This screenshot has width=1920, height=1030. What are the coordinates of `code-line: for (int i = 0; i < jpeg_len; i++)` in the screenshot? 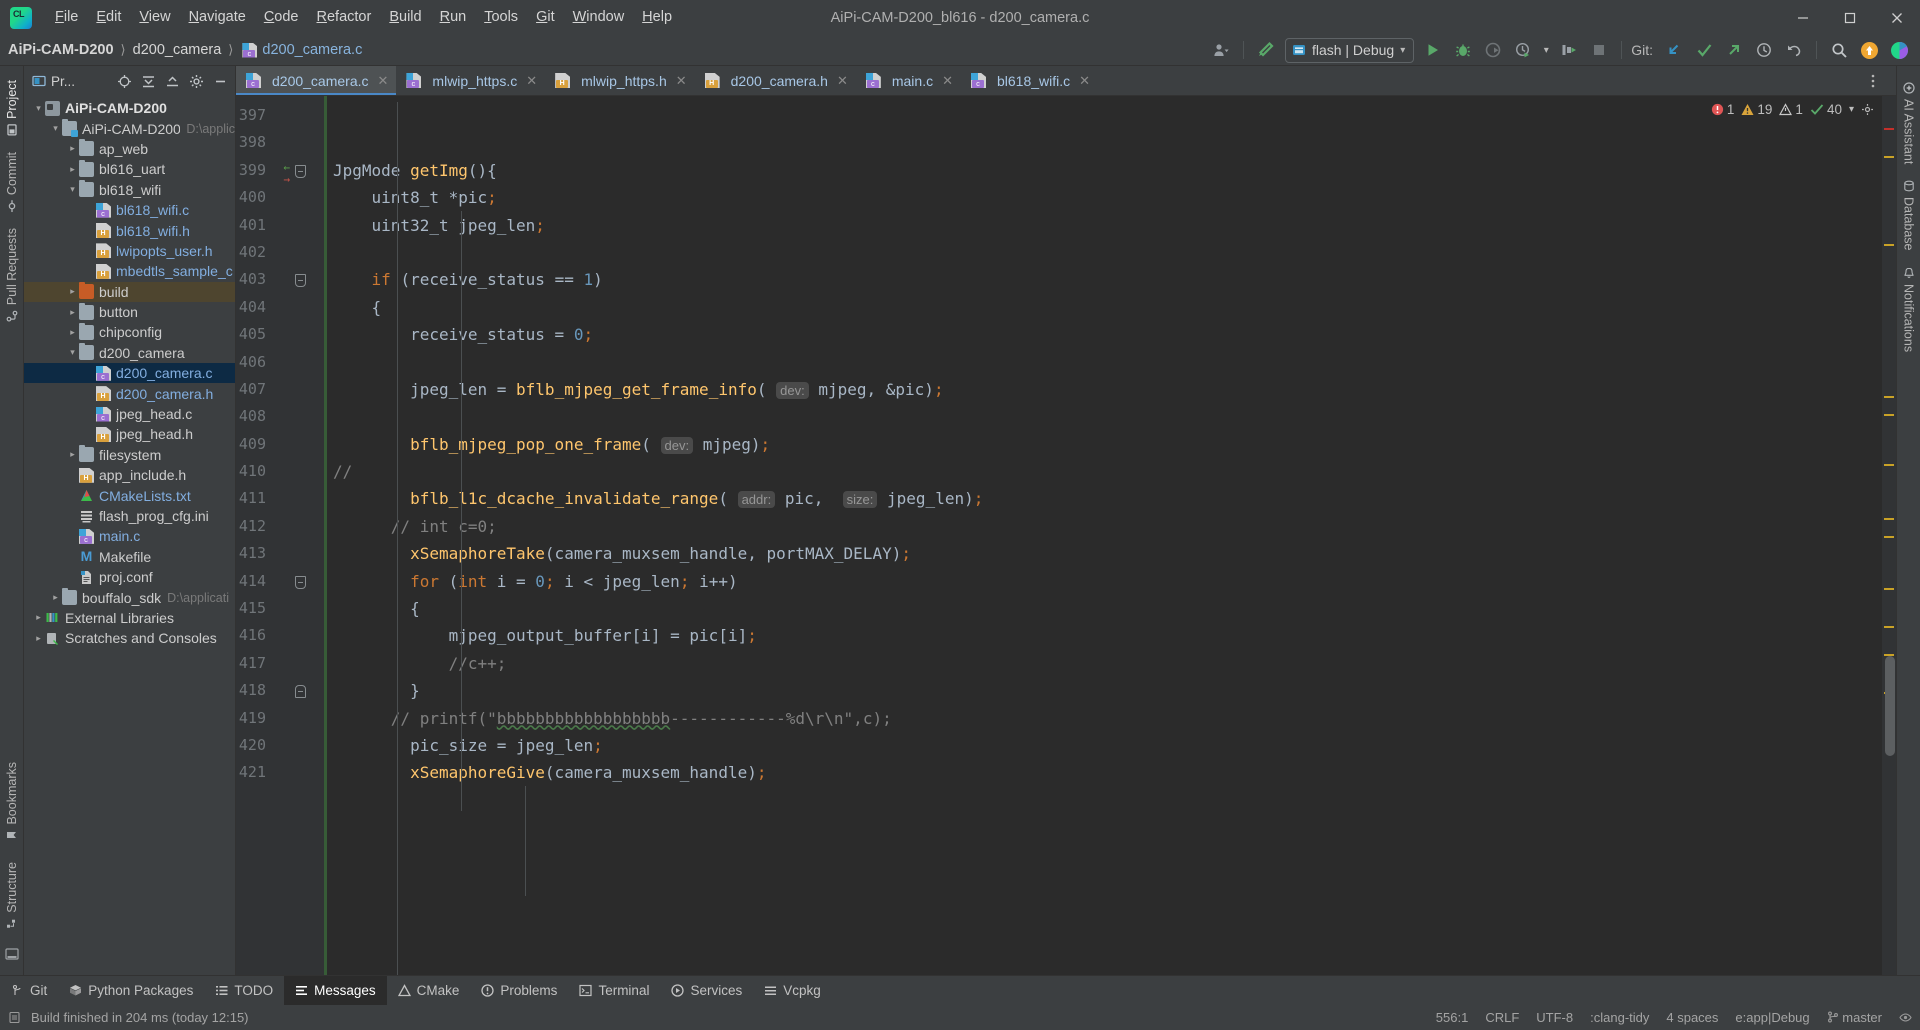 It's located at (1104, 581).